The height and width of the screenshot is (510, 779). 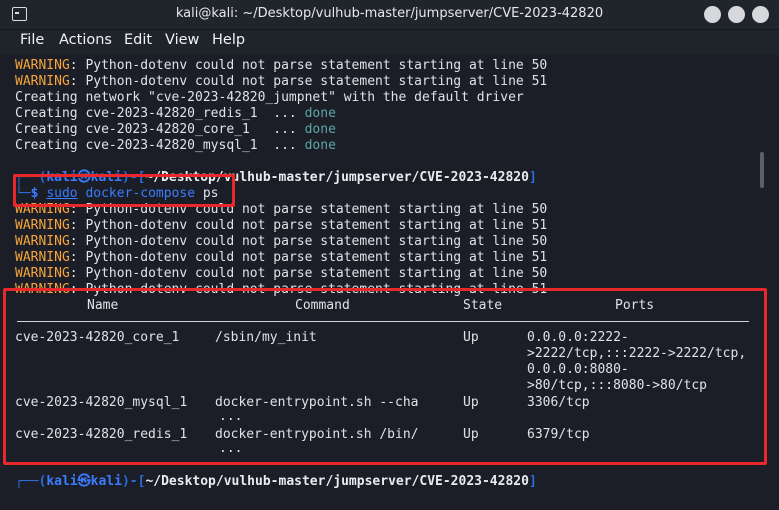 What do you see at coordinates (175, 129) in the screenshot?
I see `output-line: Creating cve-2023-42820_core_1 ... done` at bounding box center [175, 129].